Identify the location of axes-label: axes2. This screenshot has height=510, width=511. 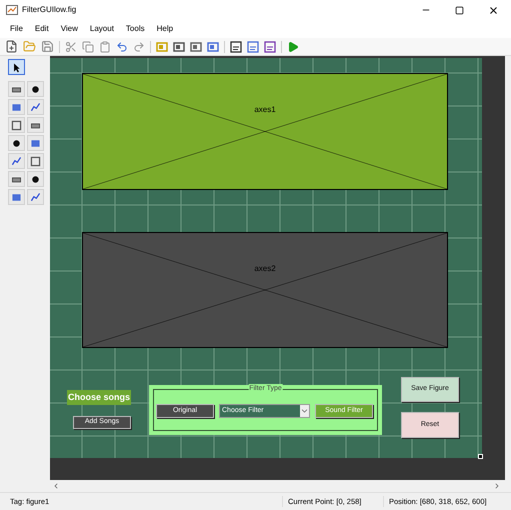
(265, 269).